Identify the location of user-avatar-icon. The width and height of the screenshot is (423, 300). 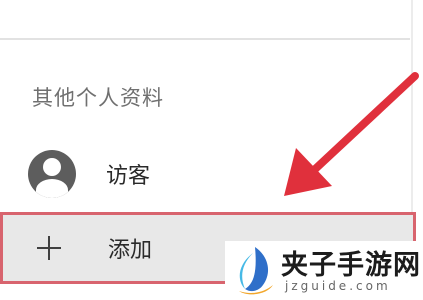
(52, 174).